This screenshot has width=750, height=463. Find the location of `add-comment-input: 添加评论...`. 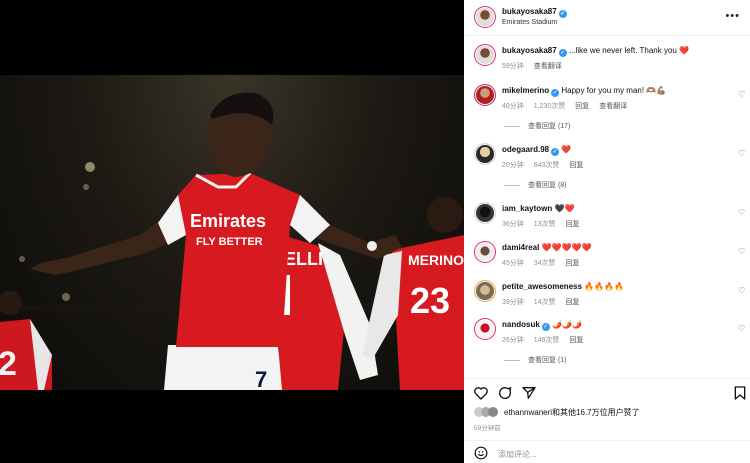

add-comment-input: 添加评论... is located at coordinates (517, 454).